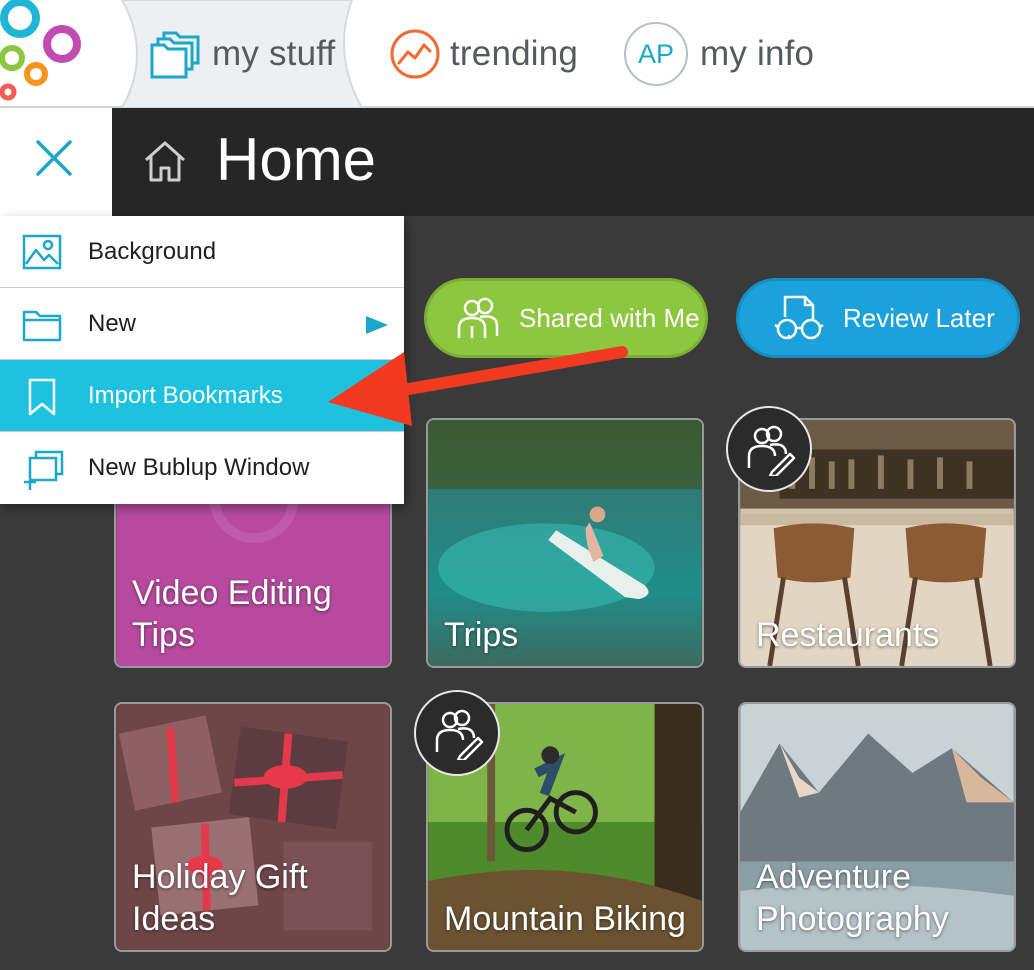 The height and width of the screenshot is (970, 1034). Describe the element at coordinates (919, 317) in the screenshot. I see `review-later-label: Review Later` at that location.